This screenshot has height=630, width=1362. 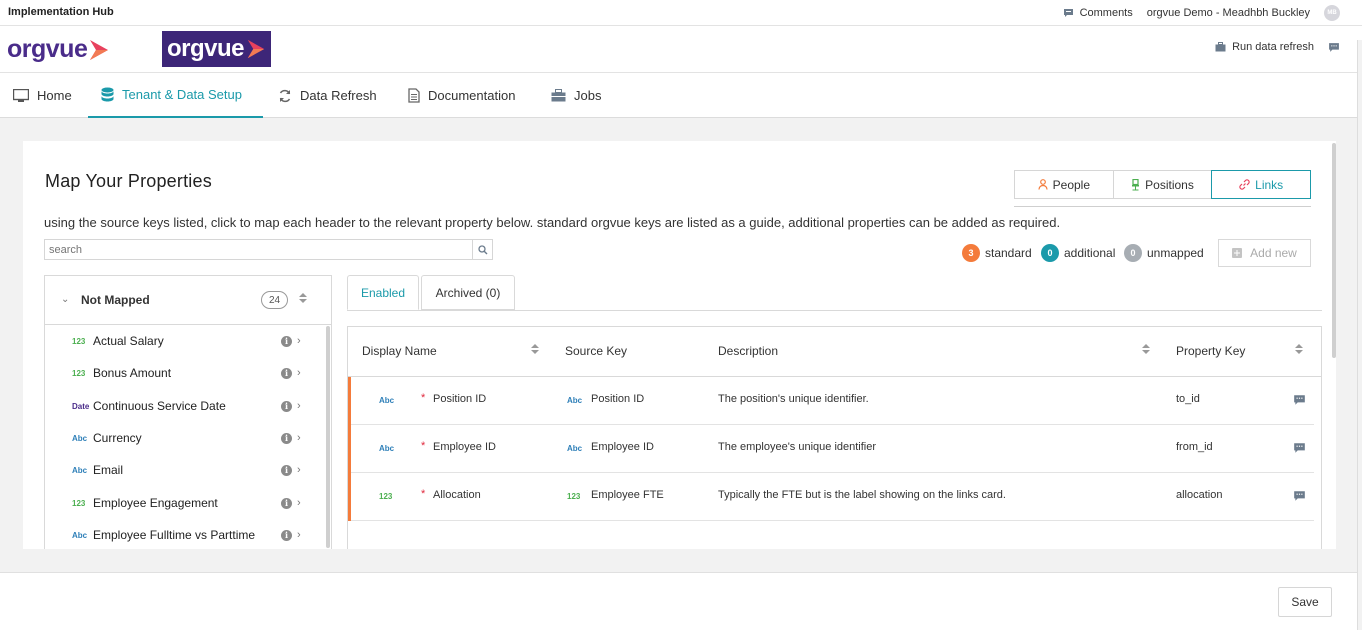 What do you see at coordinates (1188, 399) in the screenshot?
I see `property-key-cell: to_id` at bounding box center [1188, 399].